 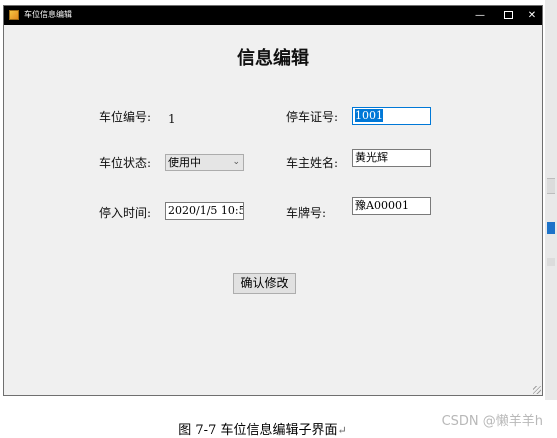 I want to click on maximize-icon, so click(x=508, y=15).